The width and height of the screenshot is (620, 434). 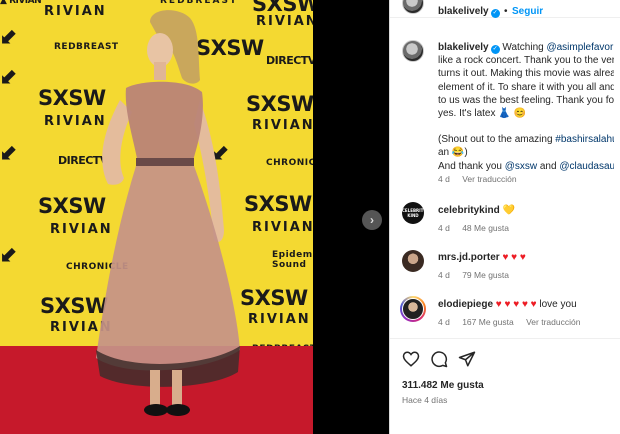 What do you see at coordinates (425, 400) in the screenshot?
I see `post-timestamp: Hace 4 días` at bounding box center [425, 400].